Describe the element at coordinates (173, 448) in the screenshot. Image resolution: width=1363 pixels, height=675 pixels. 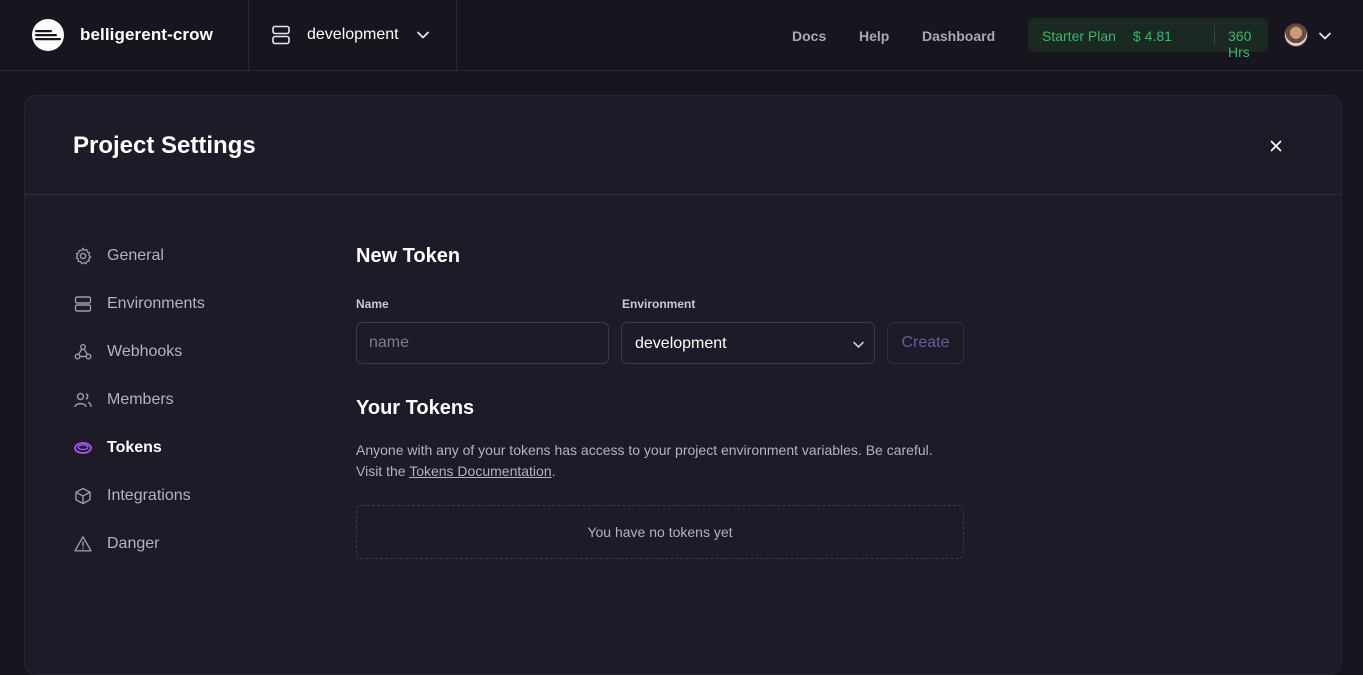
I see `sidebar-item-tokens: Tokens` at that location.